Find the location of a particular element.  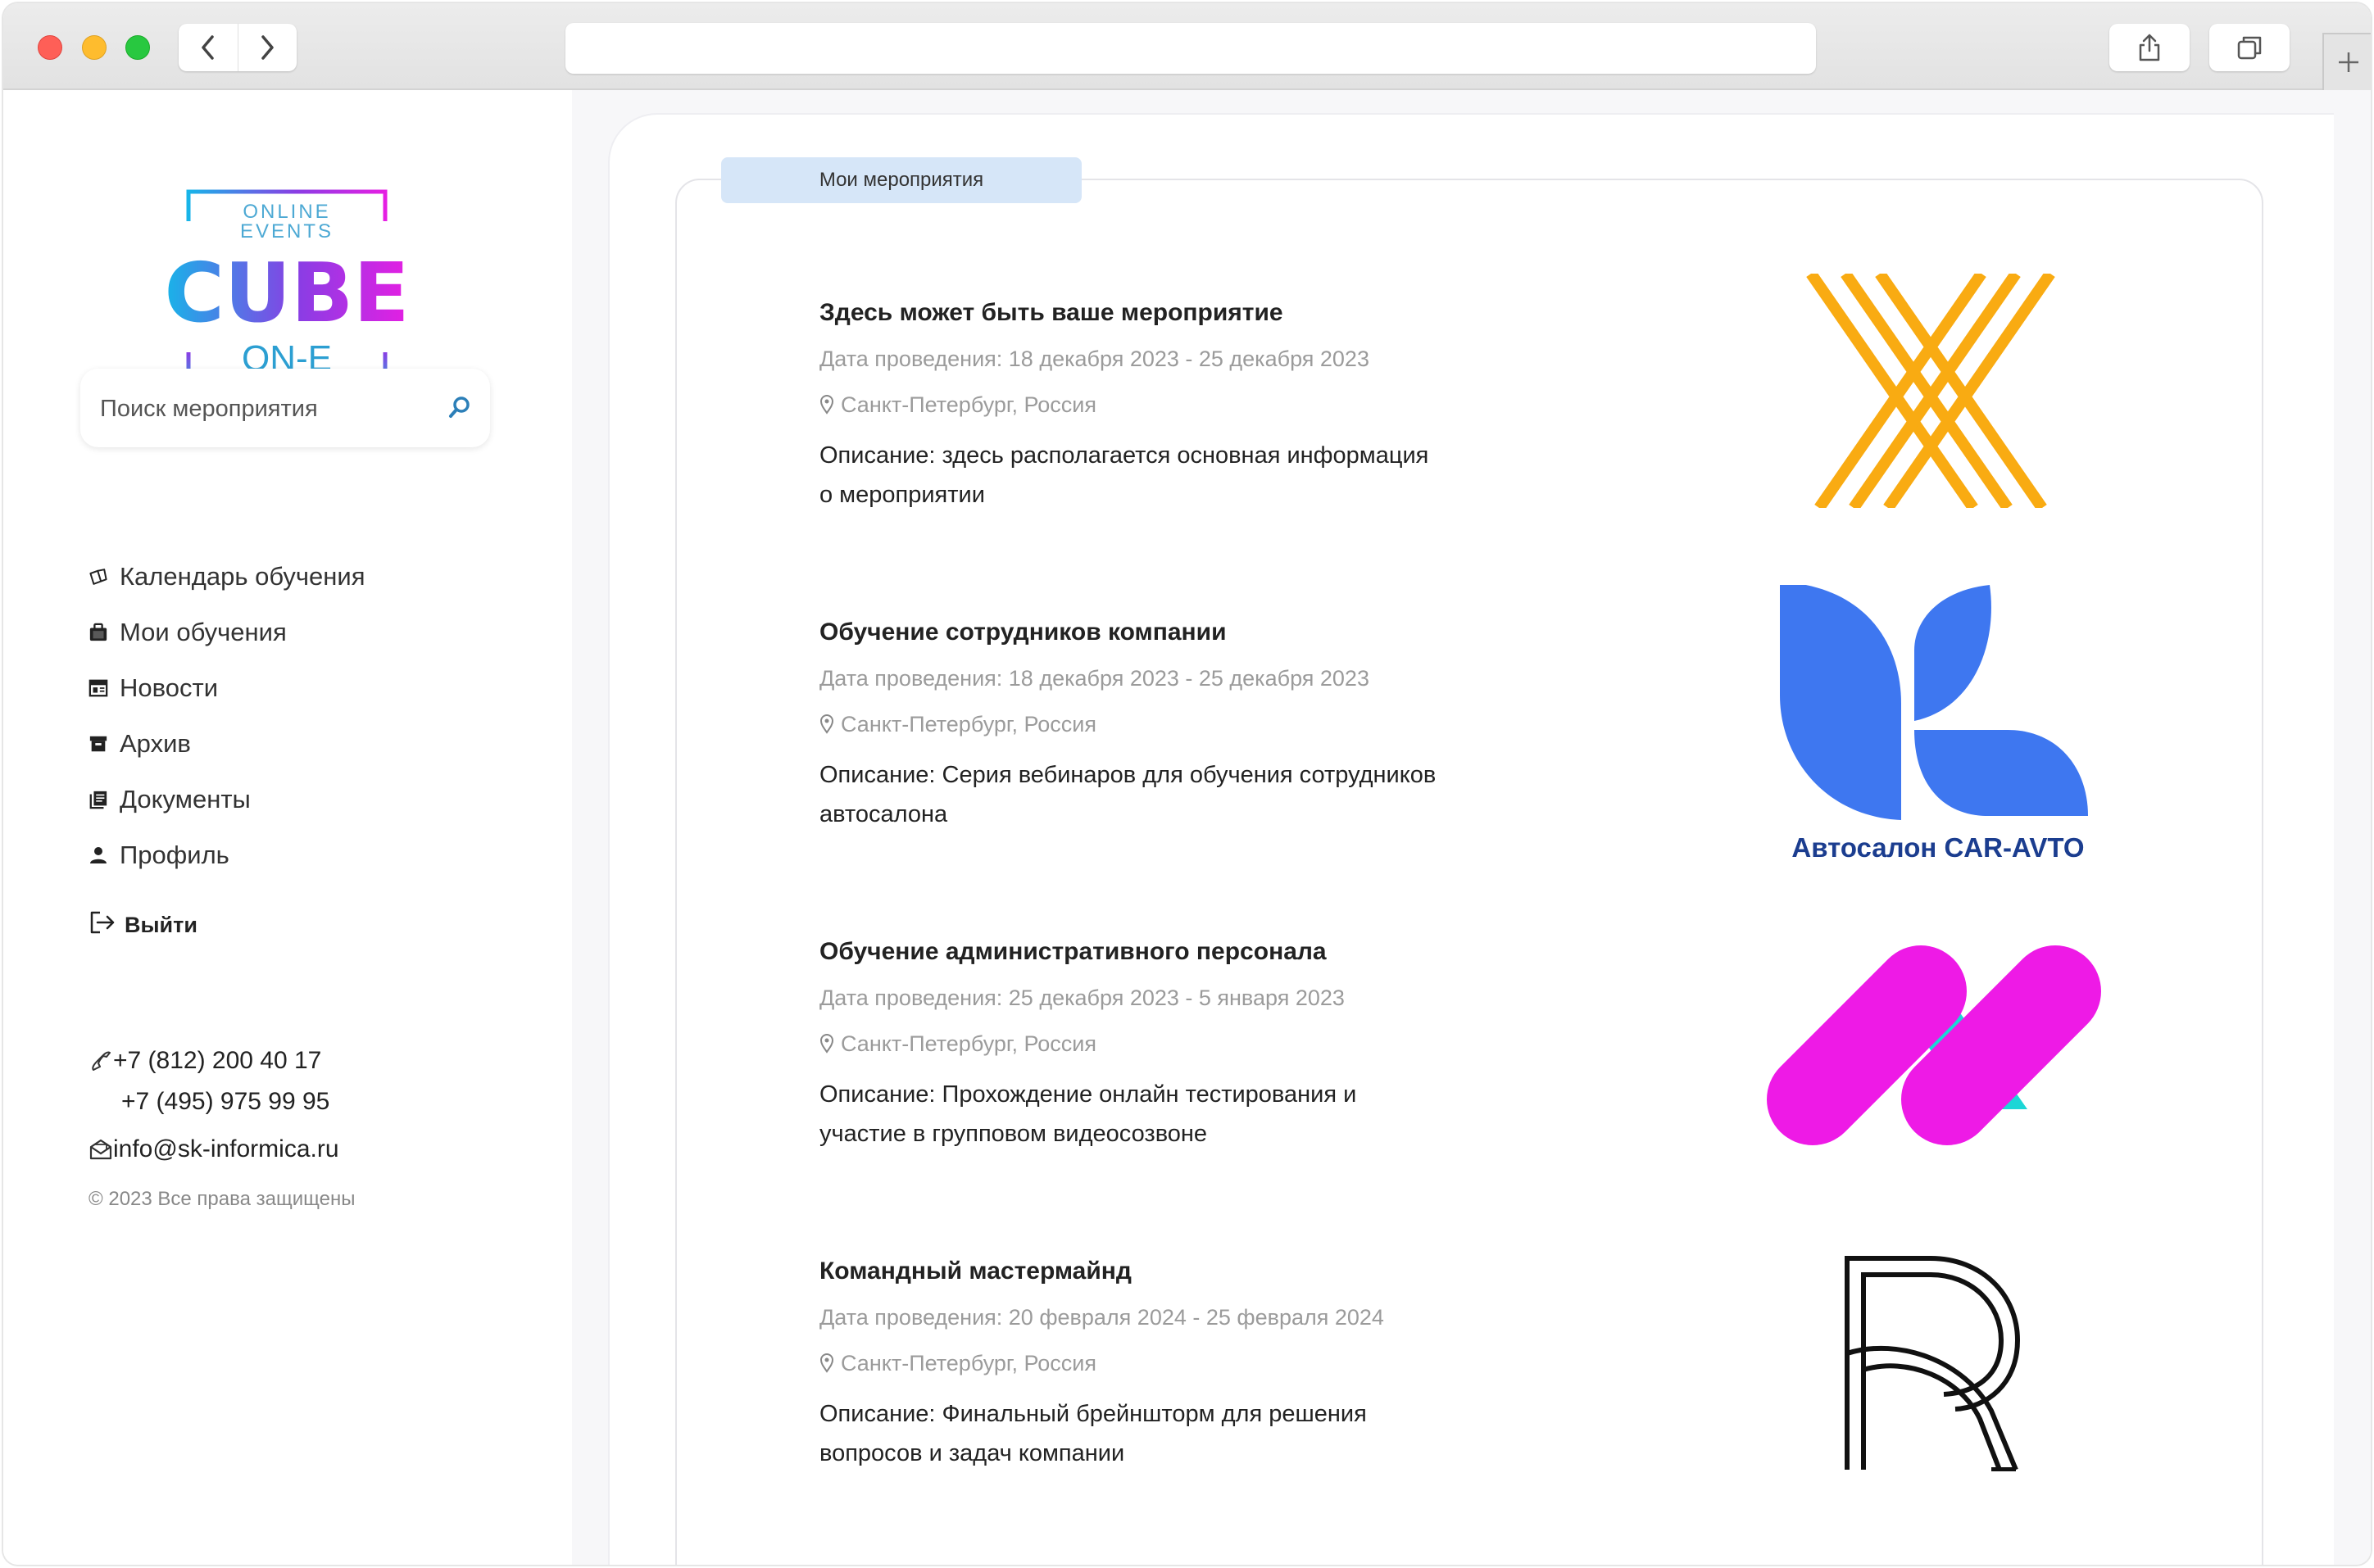

chevron-left-icon is located at coordinates (208, 47).